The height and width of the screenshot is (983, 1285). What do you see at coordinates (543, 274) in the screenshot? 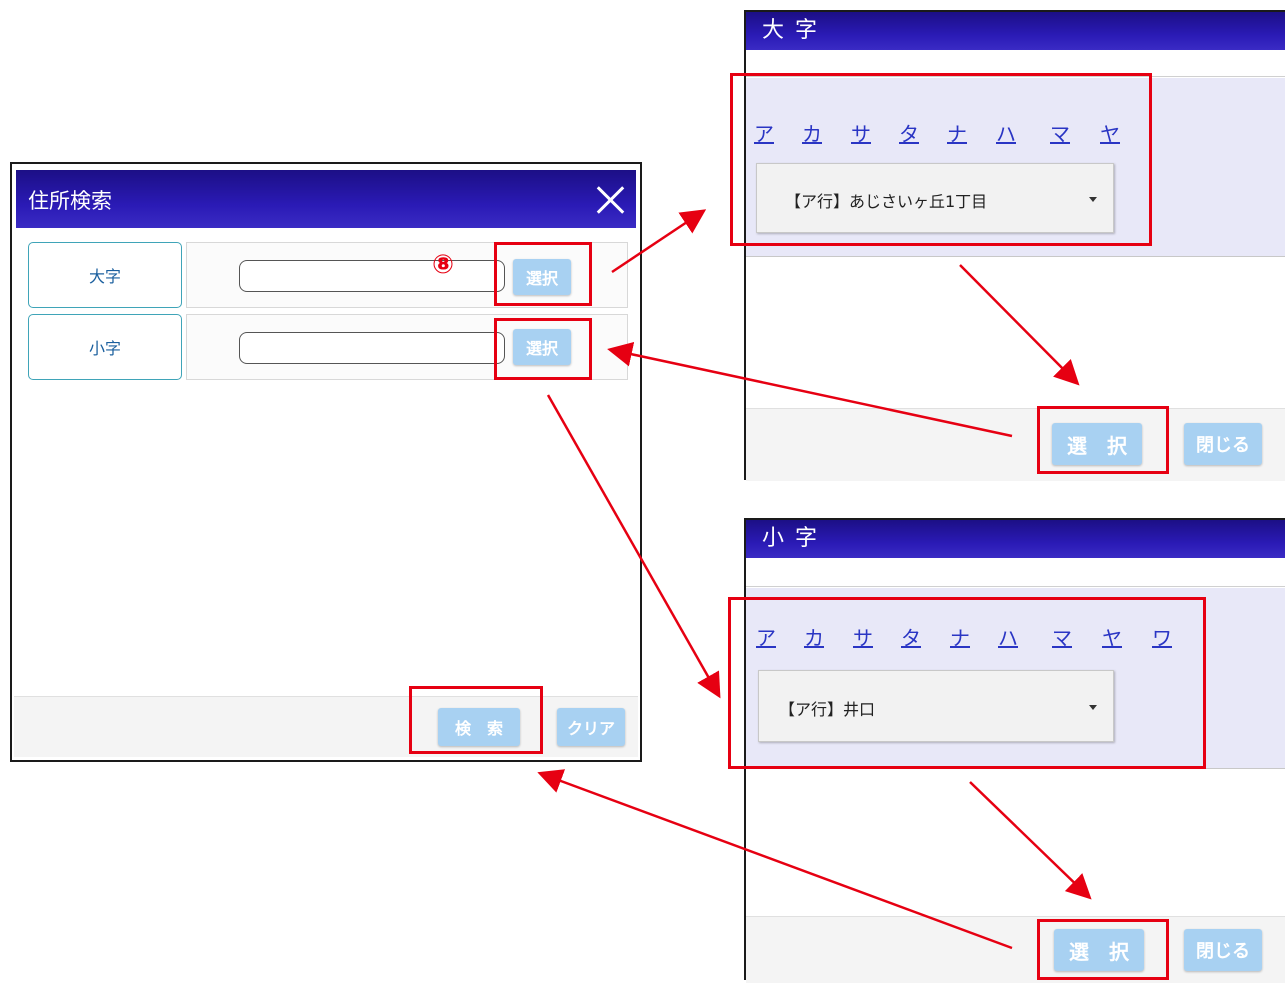
I see `highlight-oaza-select` at bounding box center [543, 274].